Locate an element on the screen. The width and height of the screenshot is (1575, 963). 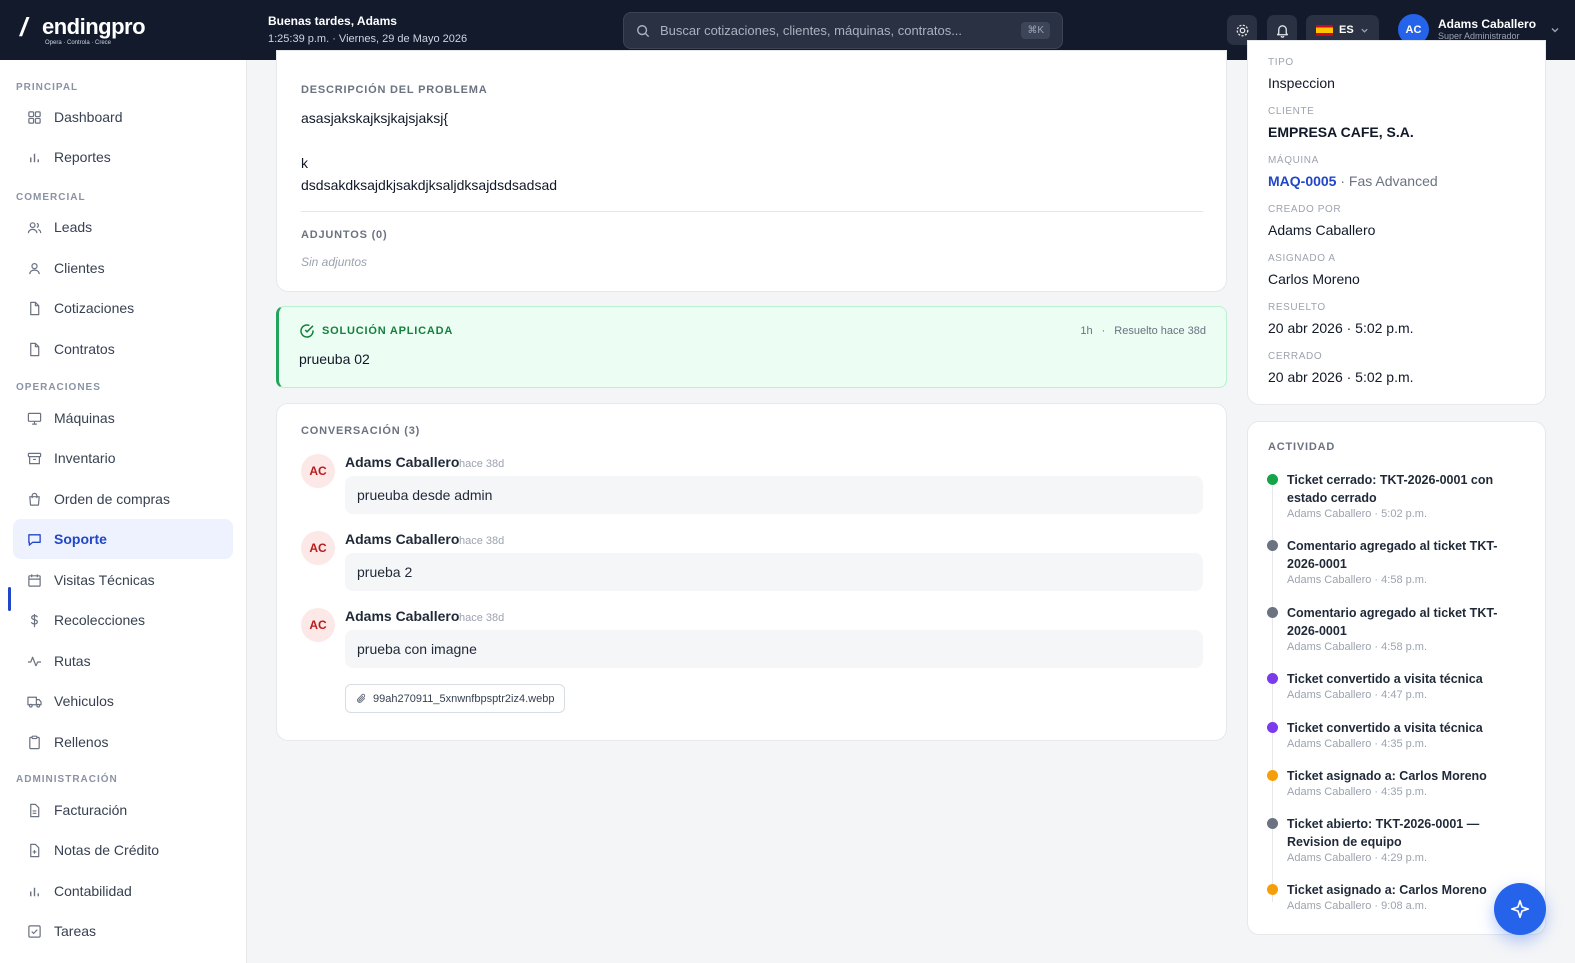
logo-wordmark: endingpro is located at coordinates (94, 26).